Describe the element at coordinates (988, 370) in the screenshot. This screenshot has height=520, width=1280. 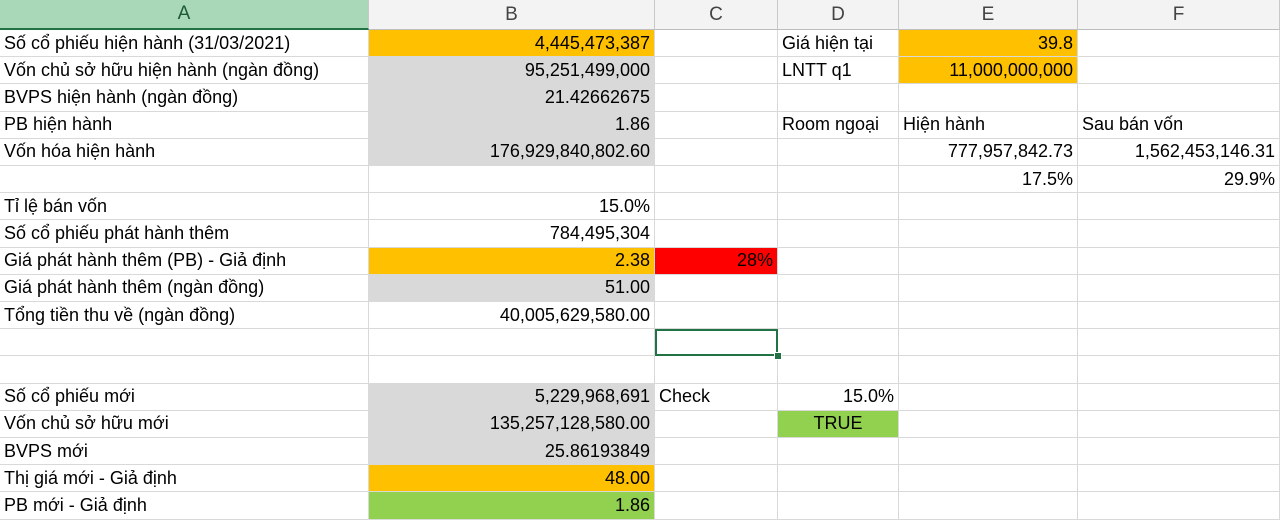
I see `cell-e14` at that location.